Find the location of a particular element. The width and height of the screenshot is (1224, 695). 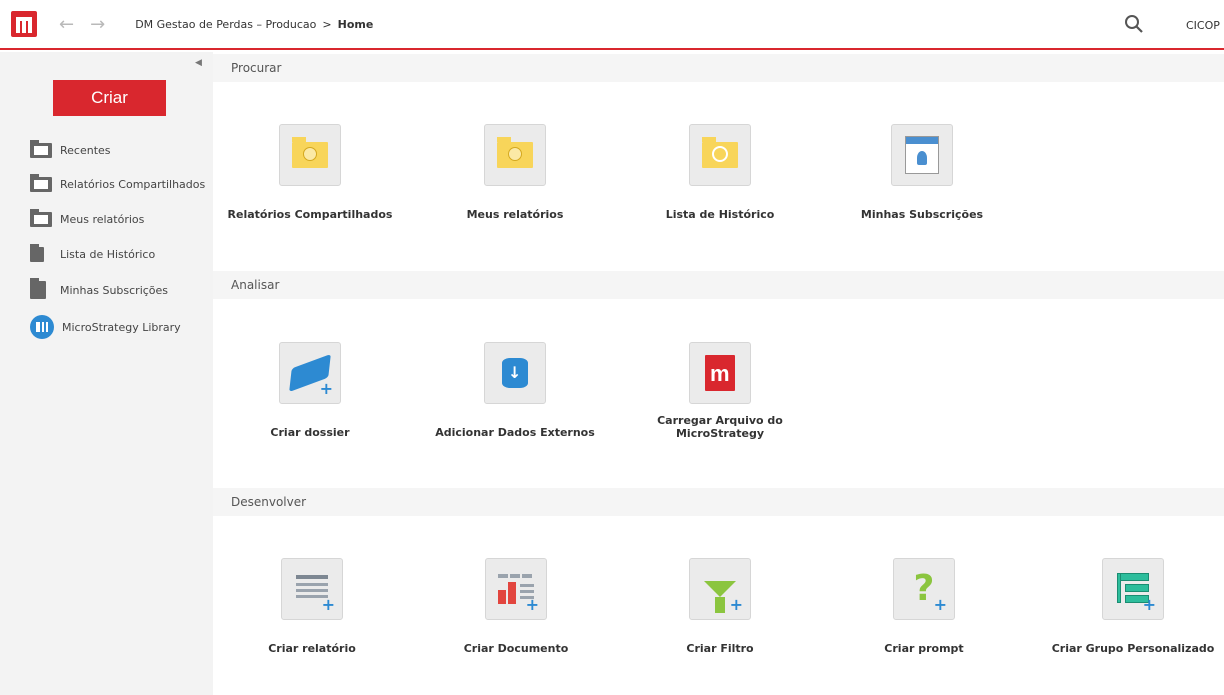

collapse-sidebar-icon: ◀ is located at coordinates (198, 63).